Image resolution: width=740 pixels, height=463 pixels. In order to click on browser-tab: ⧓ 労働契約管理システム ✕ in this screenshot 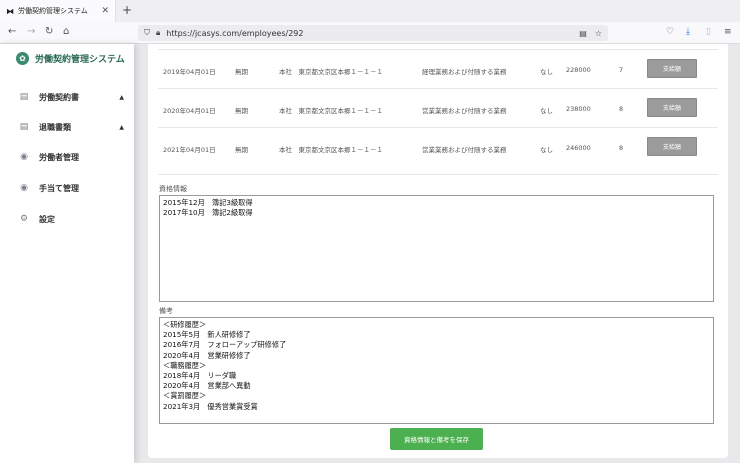, I will do `click(58, 11)`.